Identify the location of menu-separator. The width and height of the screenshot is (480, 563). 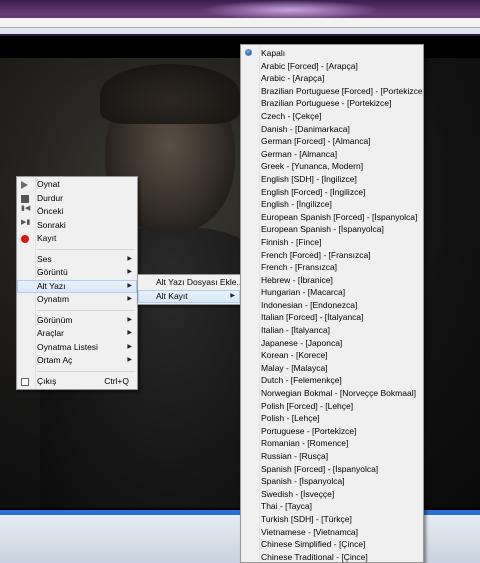
(77, 310).